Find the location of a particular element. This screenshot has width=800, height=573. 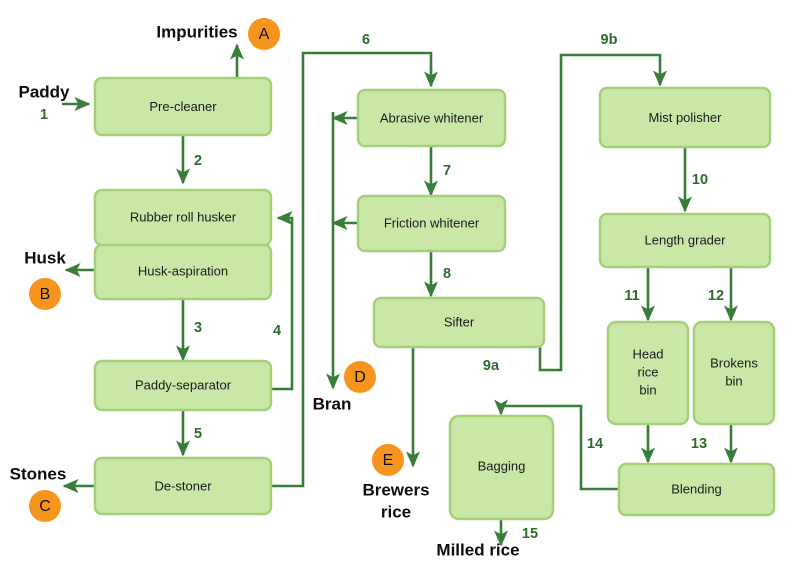

node-mist-polisher: Mist polisher is located at coordinates (685, 117).